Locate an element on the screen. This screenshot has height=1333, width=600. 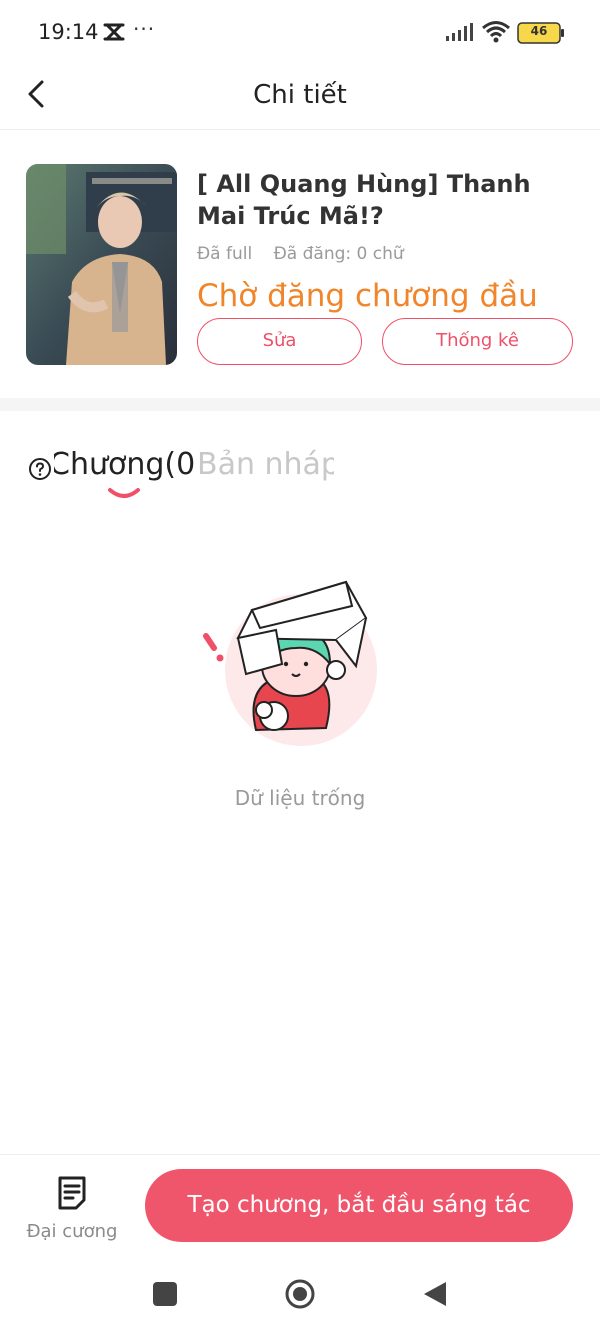
capcut-icon is located at coordinates (114, 32).